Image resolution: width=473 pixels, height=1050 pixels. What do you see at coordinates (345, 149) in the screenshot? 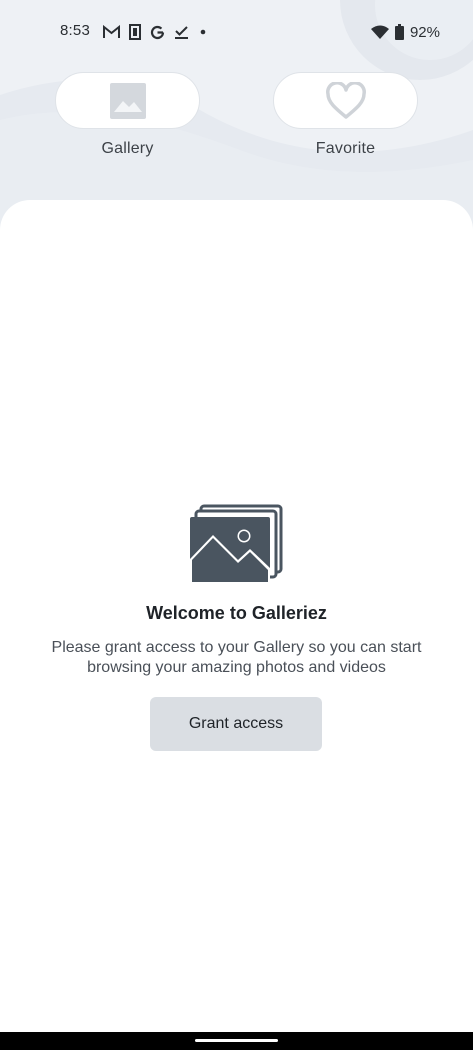
I see `tab-favorite-label: Favorite` at bounding box center [345, 149].